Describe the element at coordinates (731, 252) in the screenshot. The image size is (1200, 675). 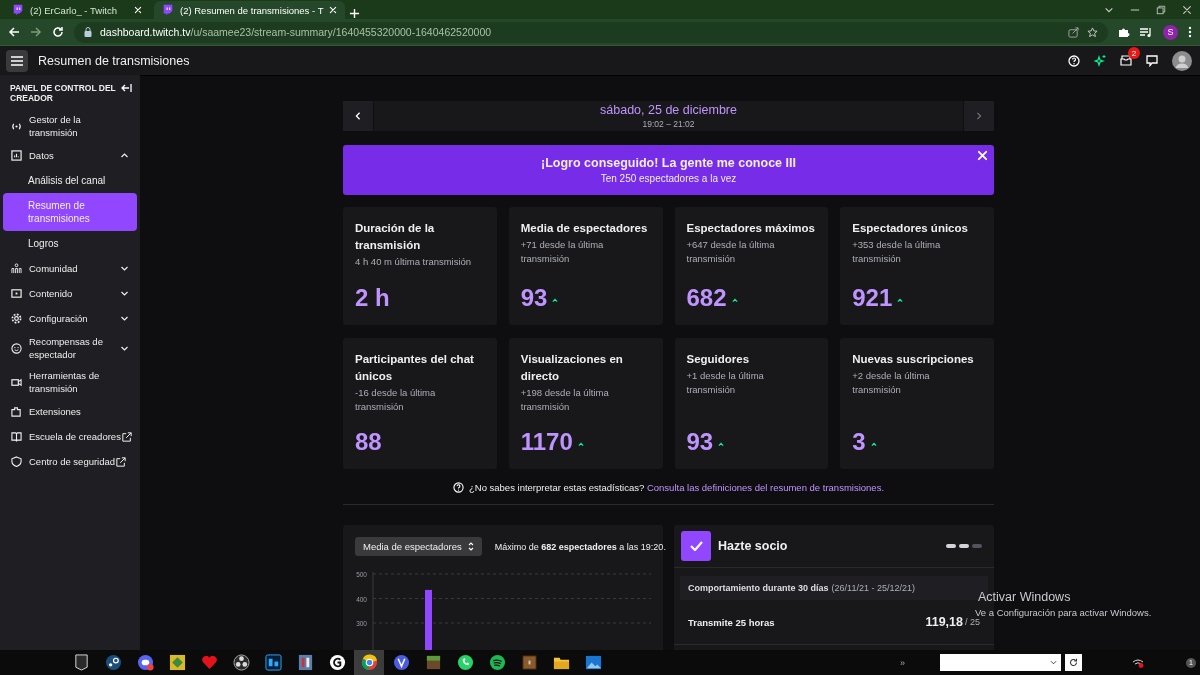
I see `stat-delta: +647 desde la última transmisión` at that location.